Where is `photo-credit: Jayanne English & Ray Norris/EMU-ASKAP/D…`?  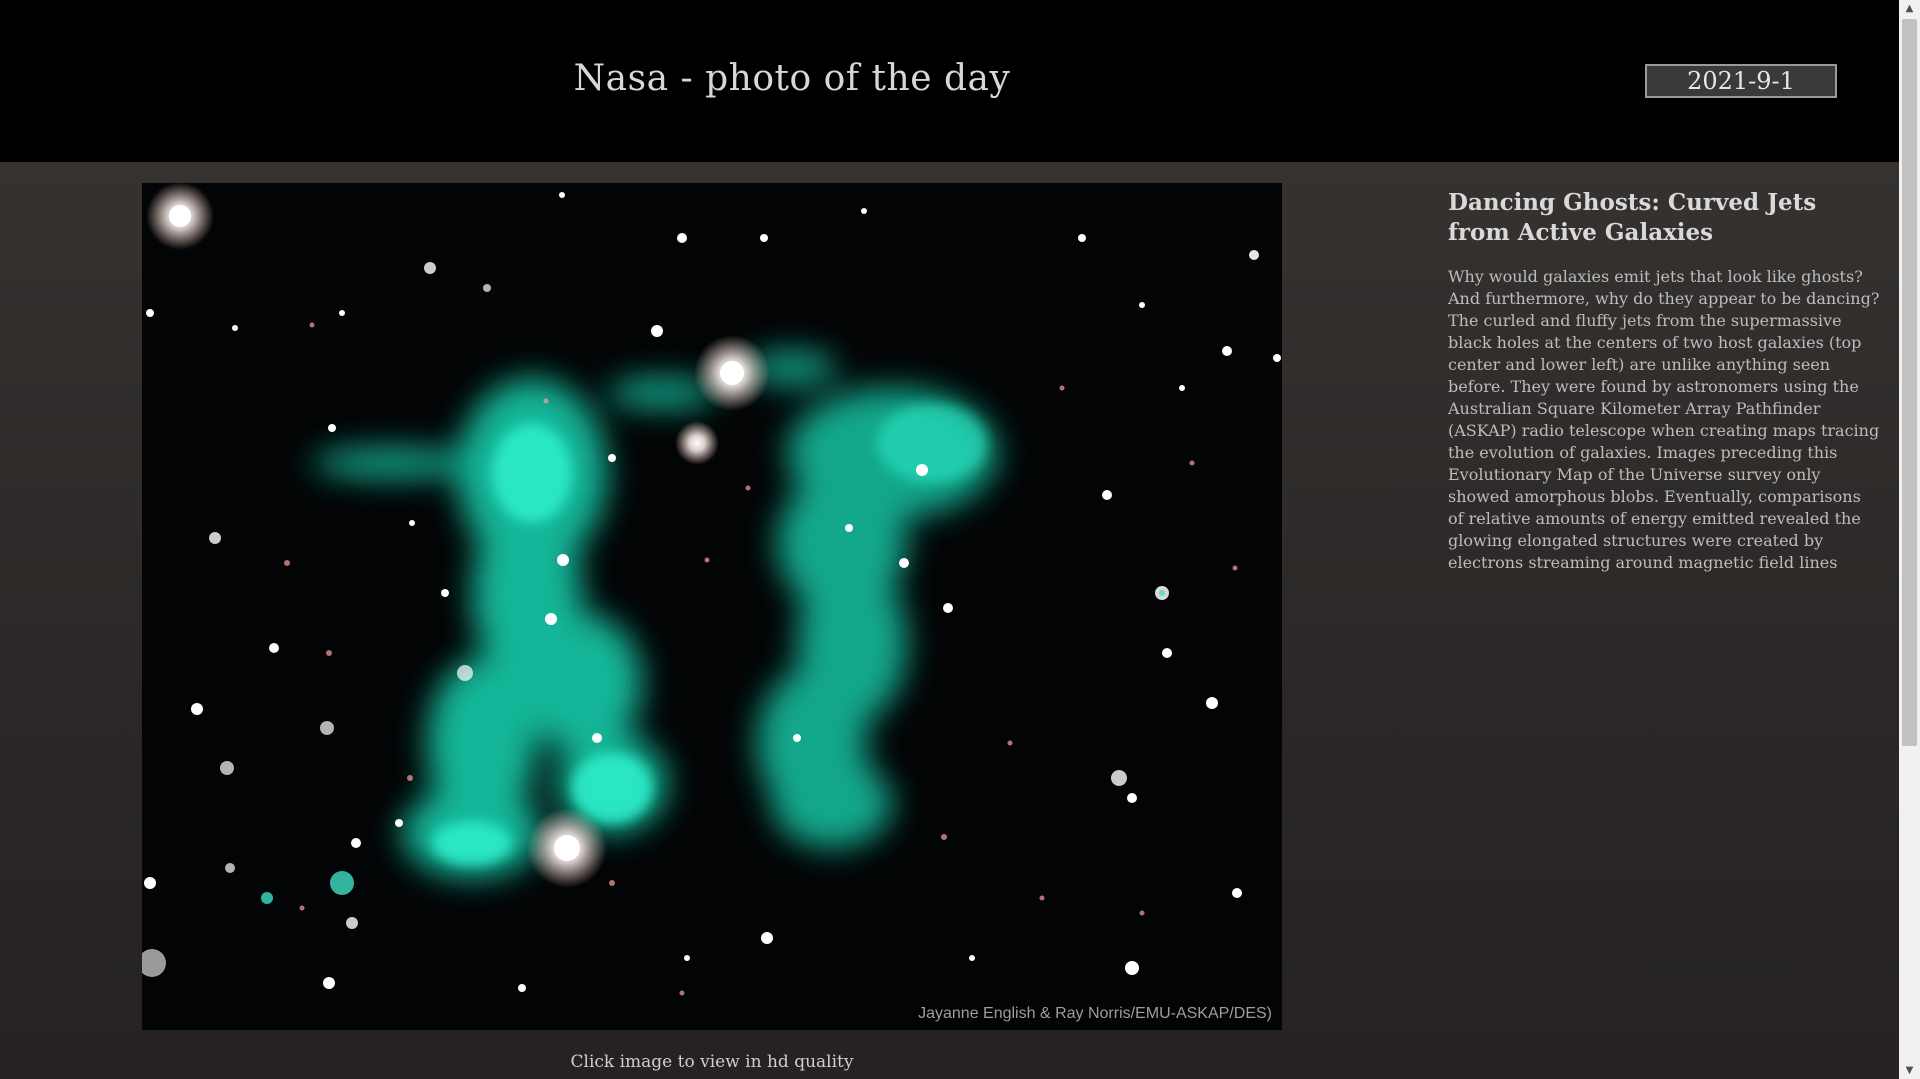 photo-credit: Jayanne English & Ray Norris/EMU-ASKAP/D… is located at coordinates (1095, 1013).